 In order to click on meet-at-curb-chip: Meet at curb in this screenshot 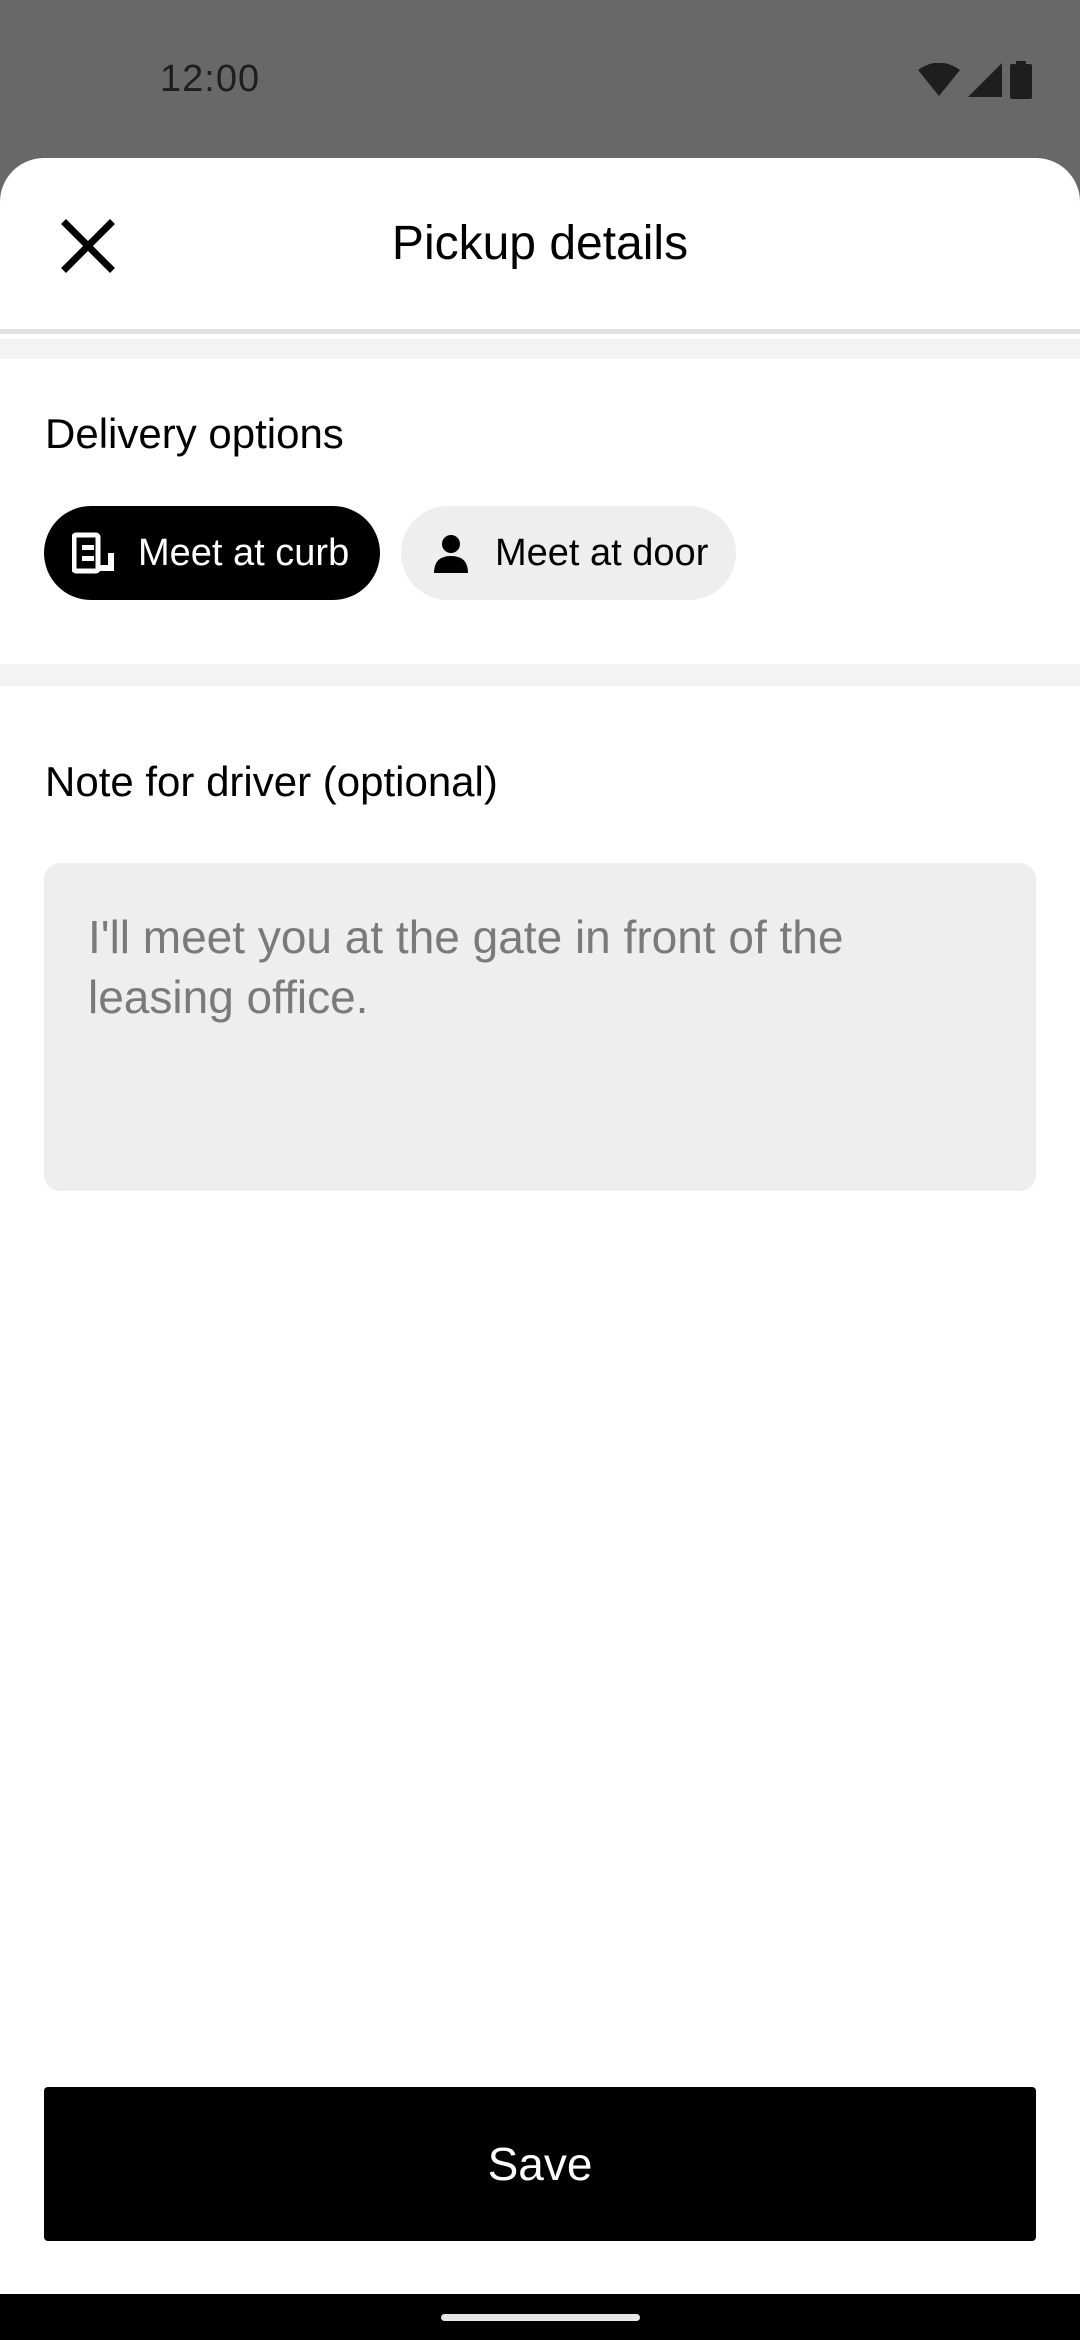, I will do `click(212, 553)`.